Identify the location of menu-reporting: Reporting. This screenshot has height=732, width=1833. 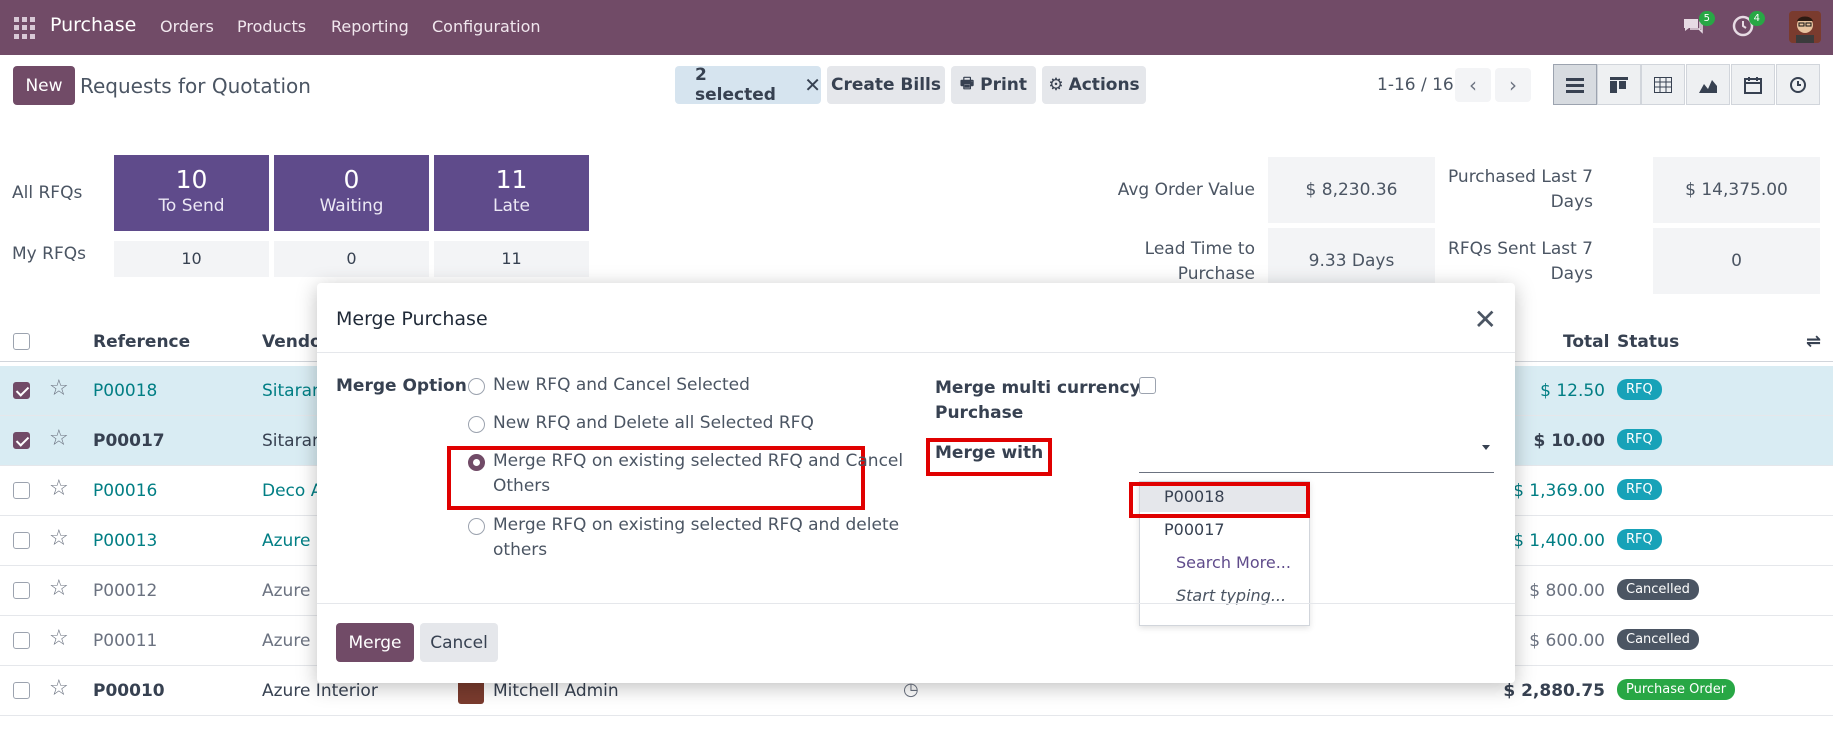
(370, 26).